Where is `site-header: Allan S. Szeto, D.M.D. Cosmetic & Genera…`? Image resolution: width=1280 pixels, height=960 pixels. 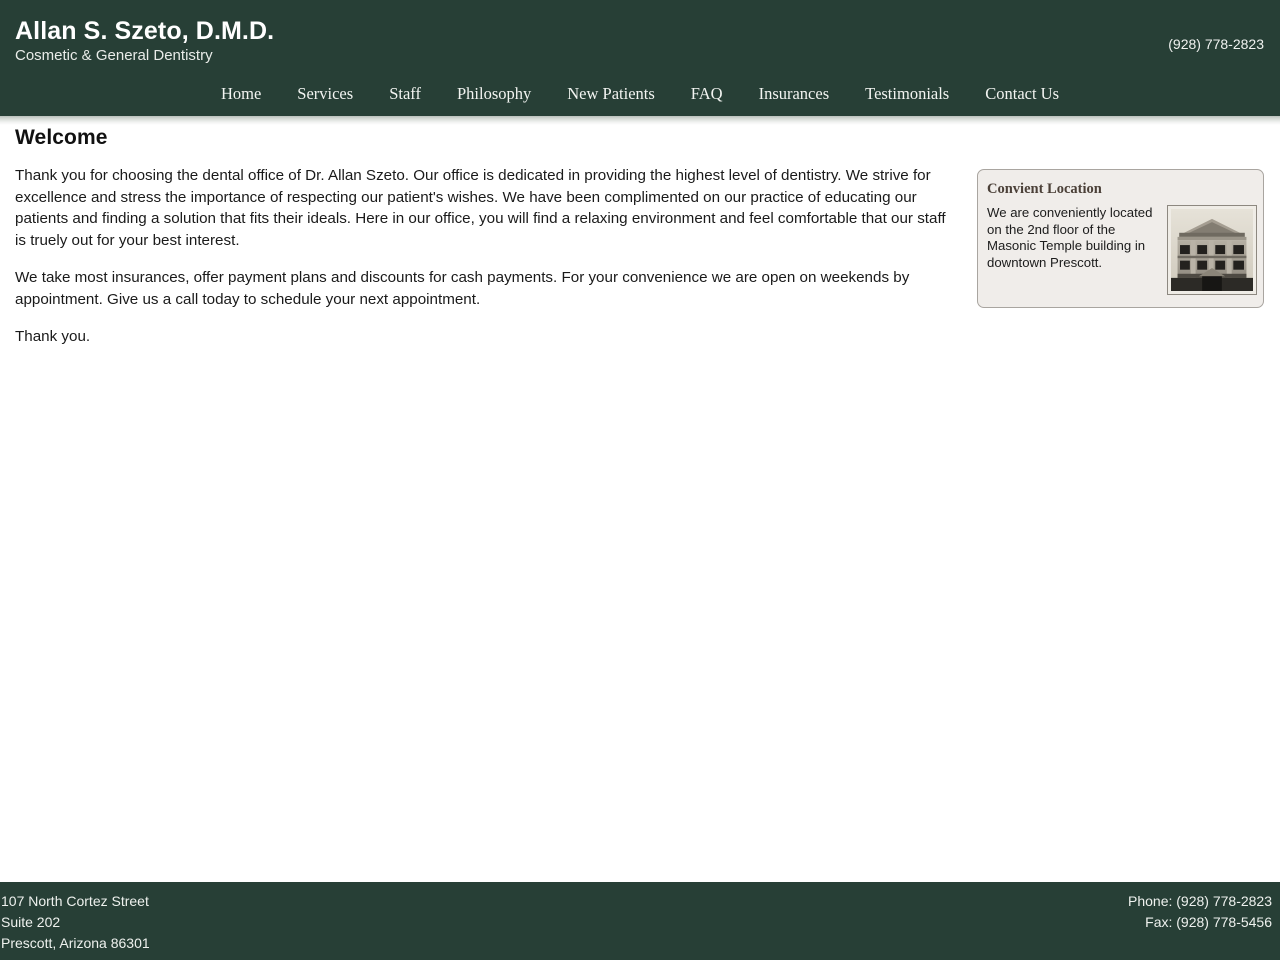
site-header: Allan S. Szeto, D.M.D. Cosmetic & Genera… is located at coordinates (640, 35).